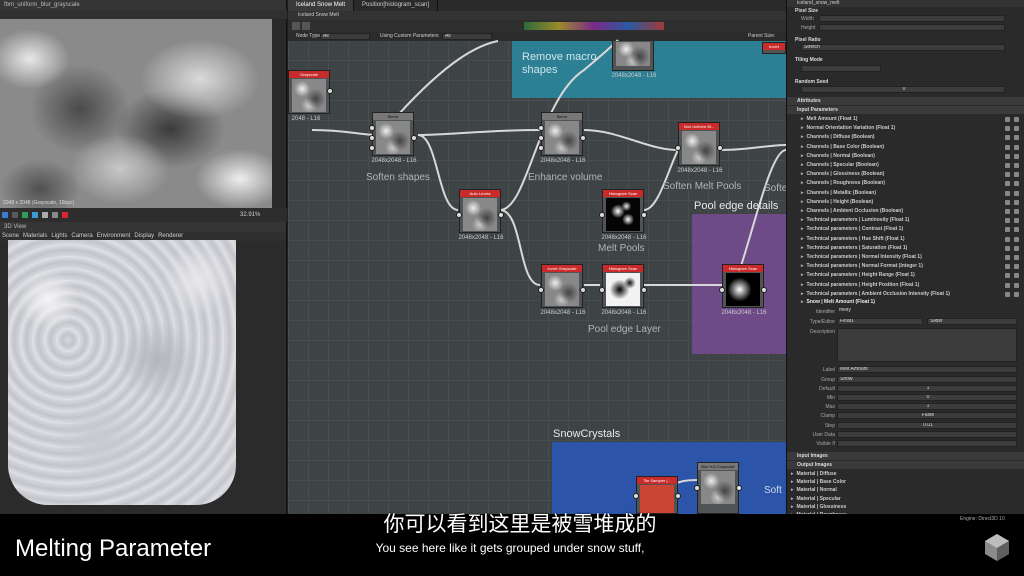  Describe the element at coordinates (896, 183) in the screenshot. I see `parameter-row: Channels | Roughness (Boolean)` at that location.